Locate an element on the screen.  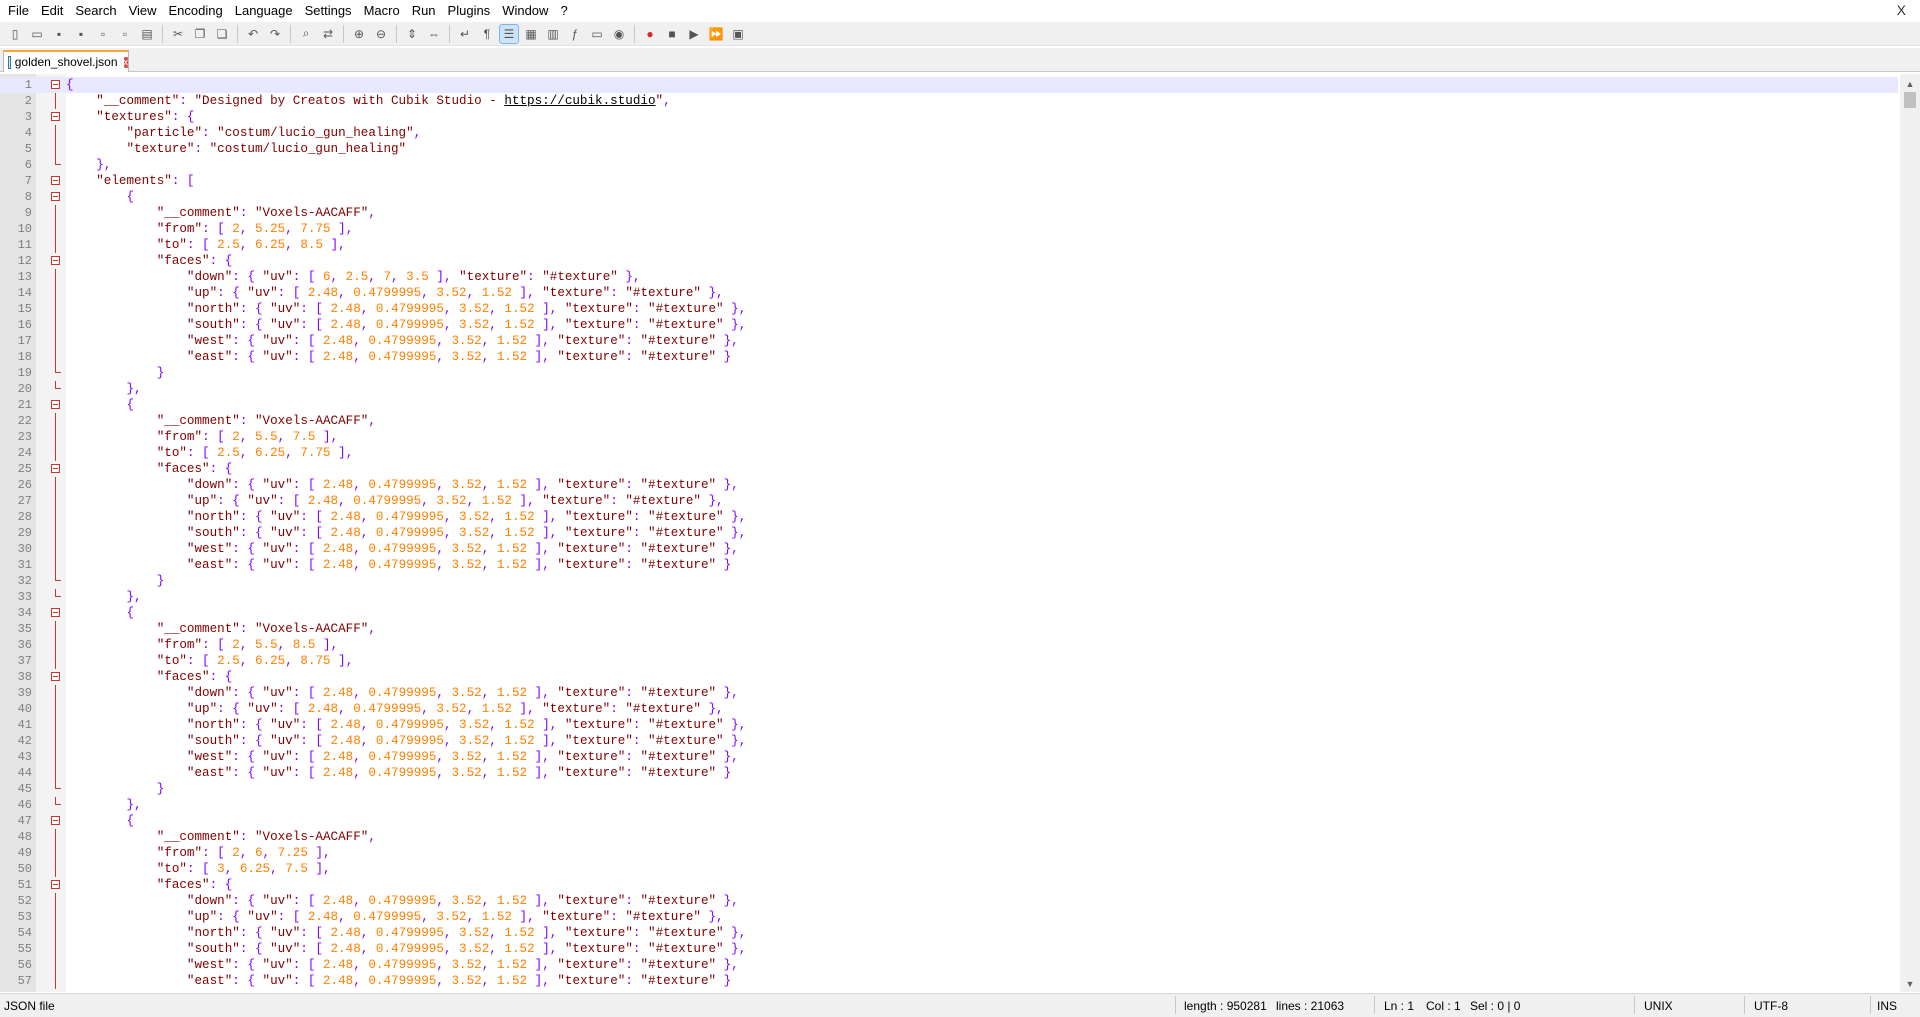
menu-help: ? is located at coordinates (563, 11).